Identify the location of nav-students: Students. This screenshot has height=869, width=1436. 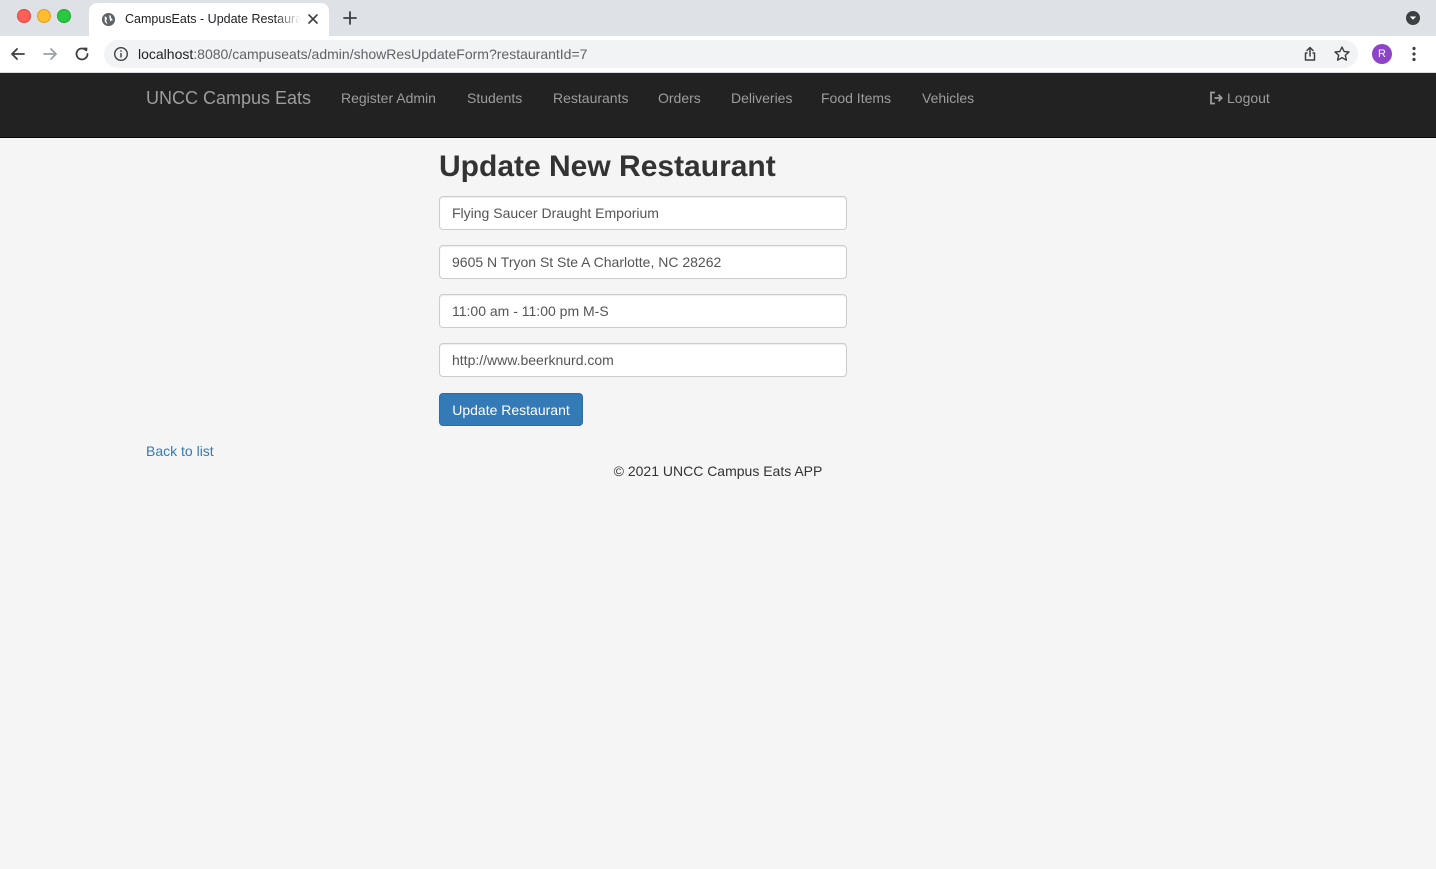
(494, 98).